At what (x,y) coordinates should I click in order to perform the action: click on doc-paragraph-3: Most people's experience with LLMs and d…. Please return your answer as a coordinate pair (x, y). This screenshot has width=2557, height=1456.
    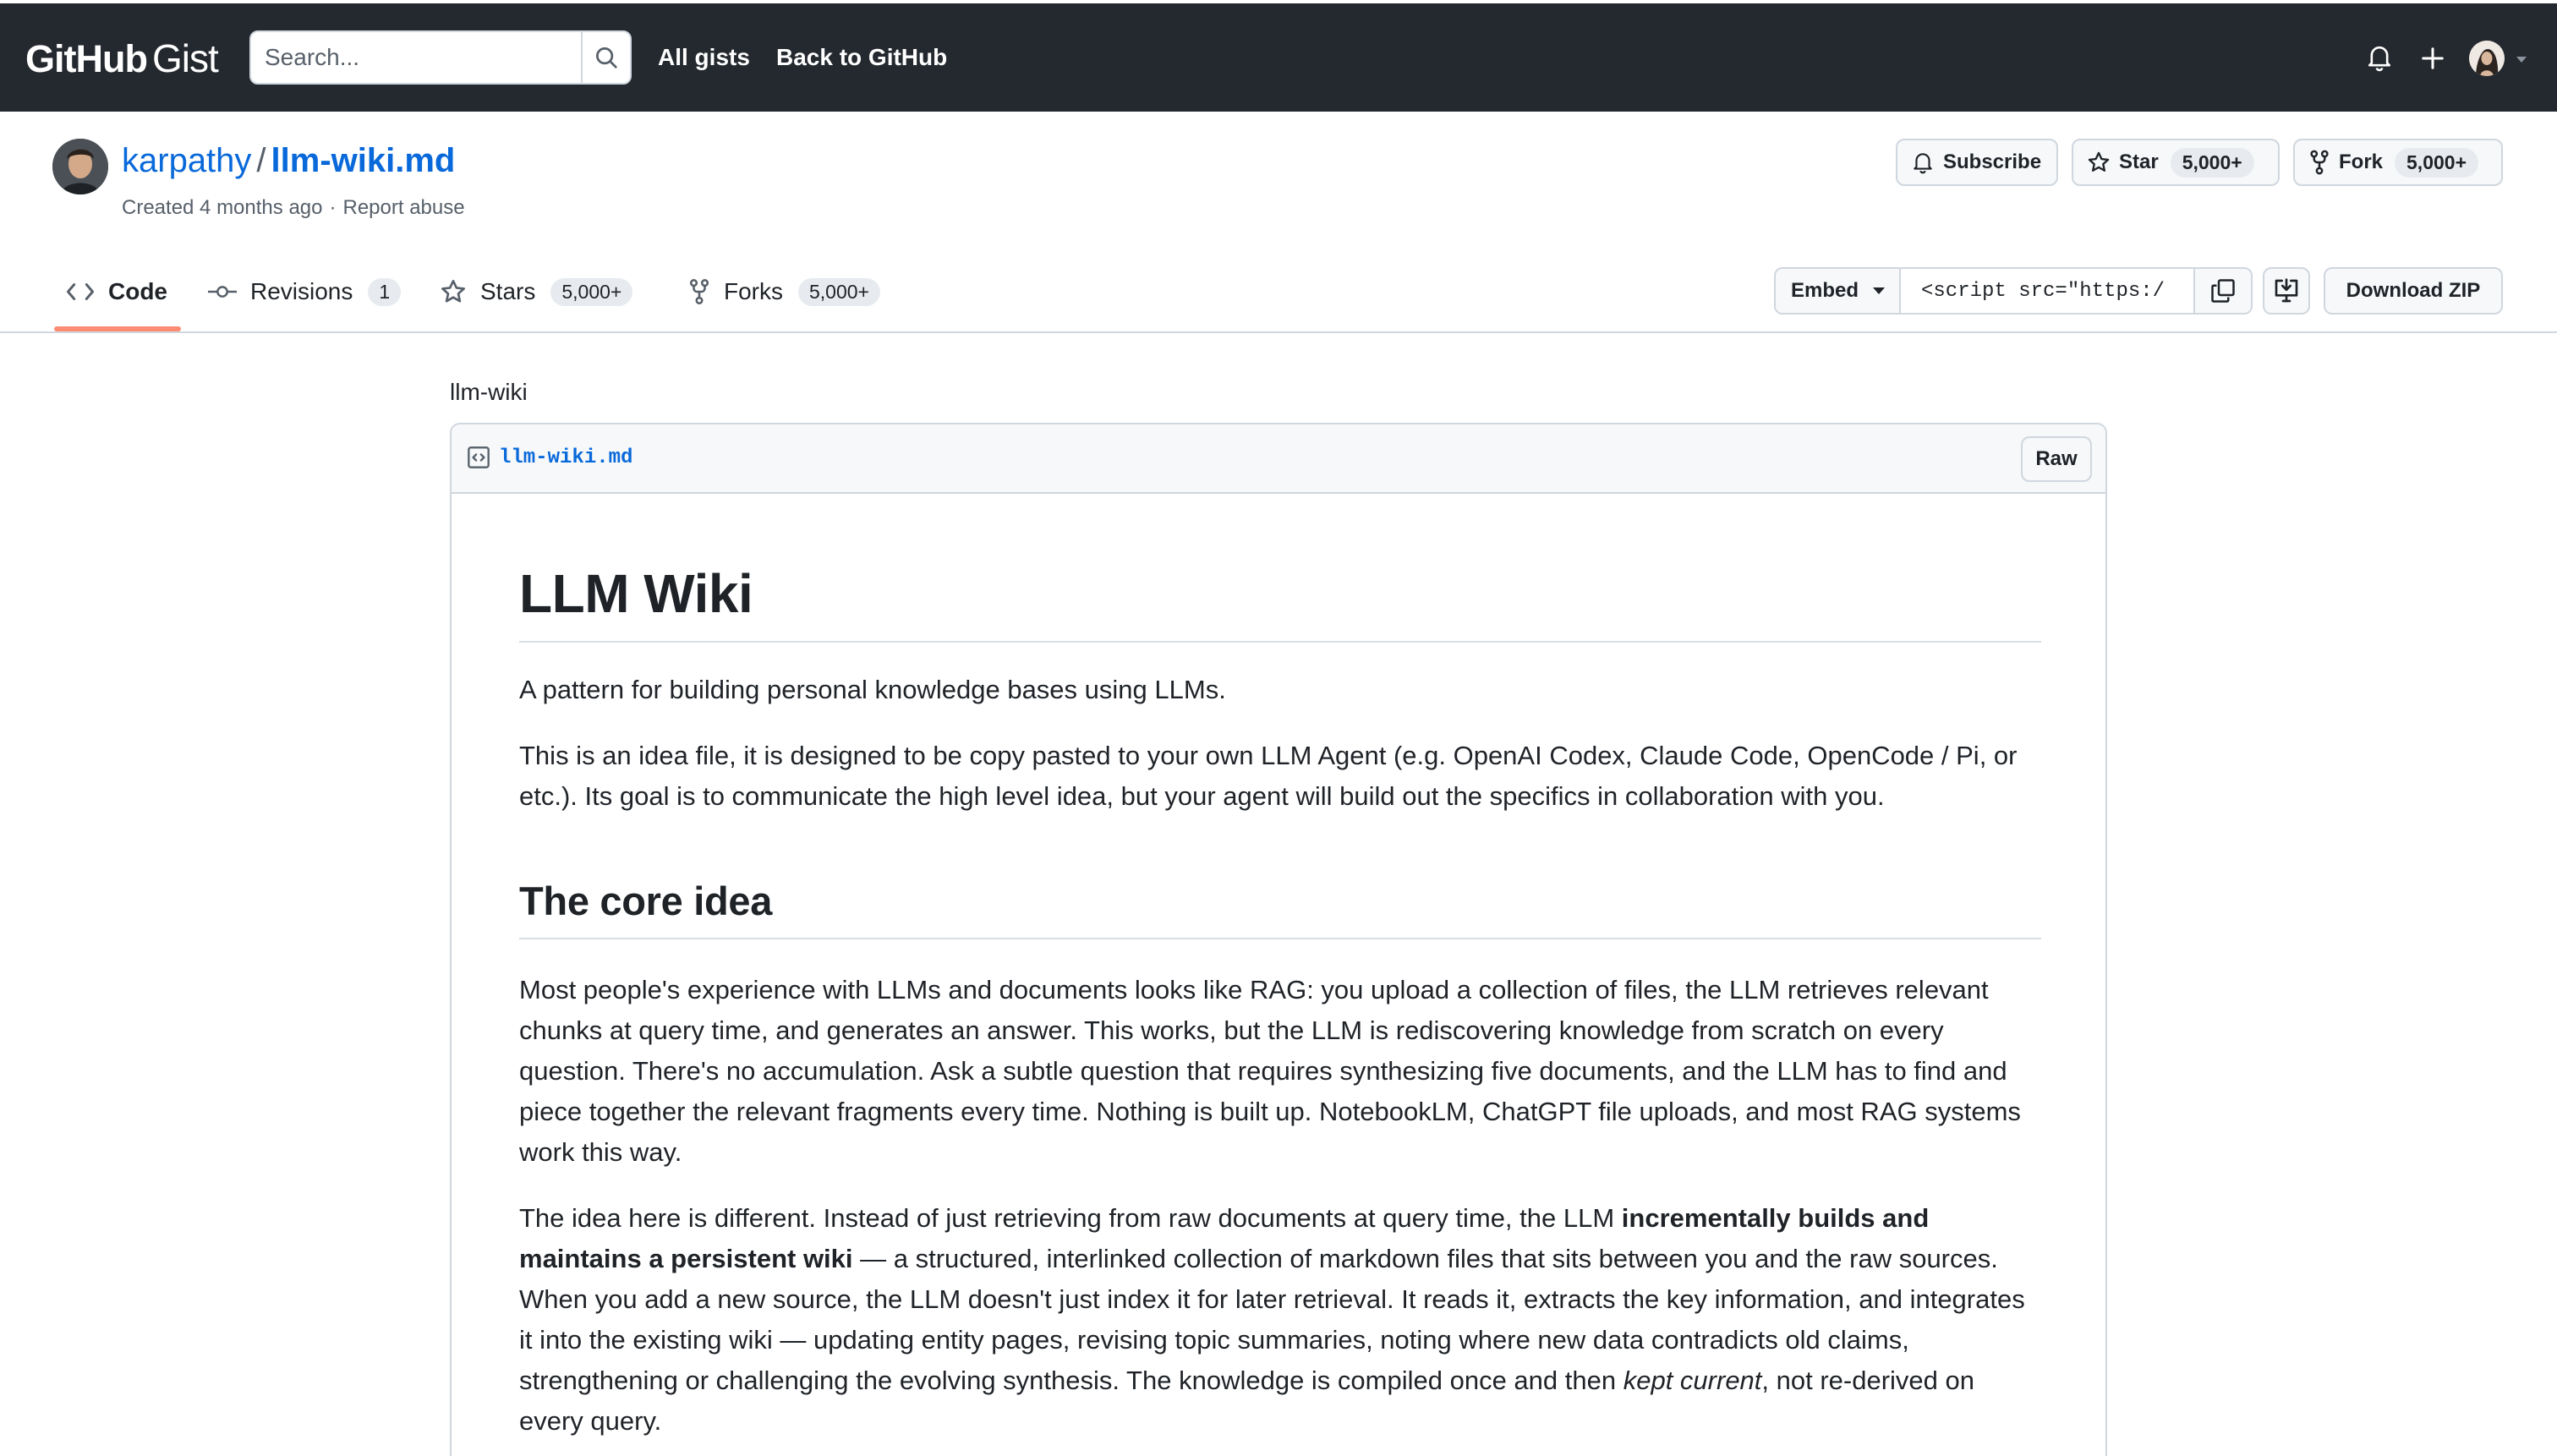
    Looking at the image, I should click on (1270, 1071).